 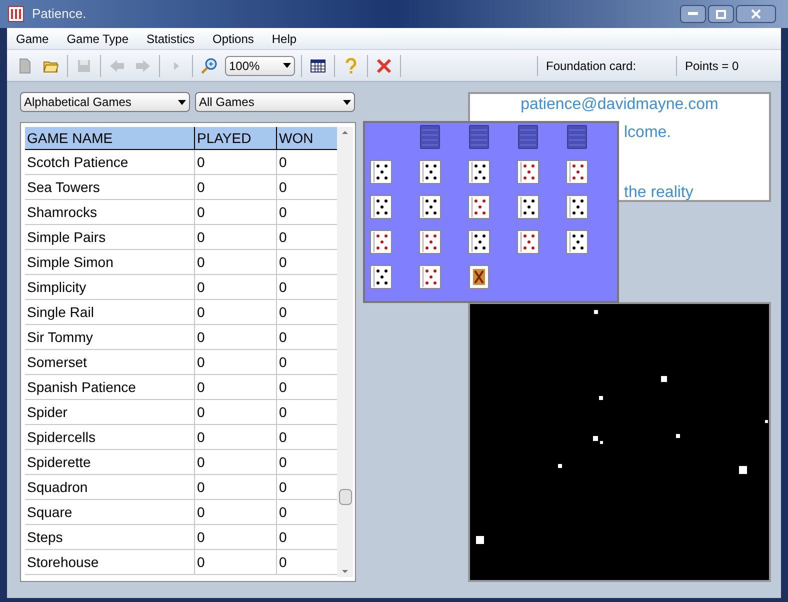 I want to click on minimize-button, so click(x=693, y=14).